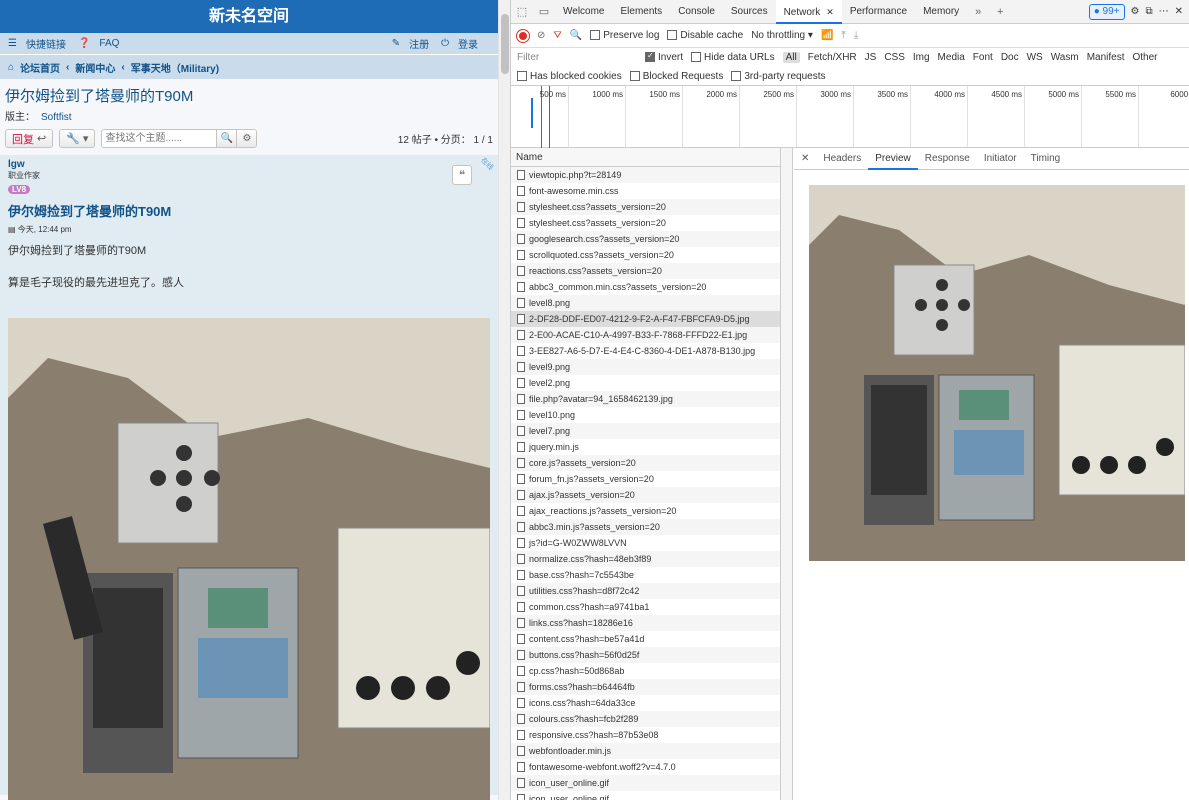 This screenshot has height=800, width=1189. Describe the element at coordinates (645, 767) in the screenshot. I see `request-row: fontawesome-webfont.woff2?v=4.7.0` at that location.